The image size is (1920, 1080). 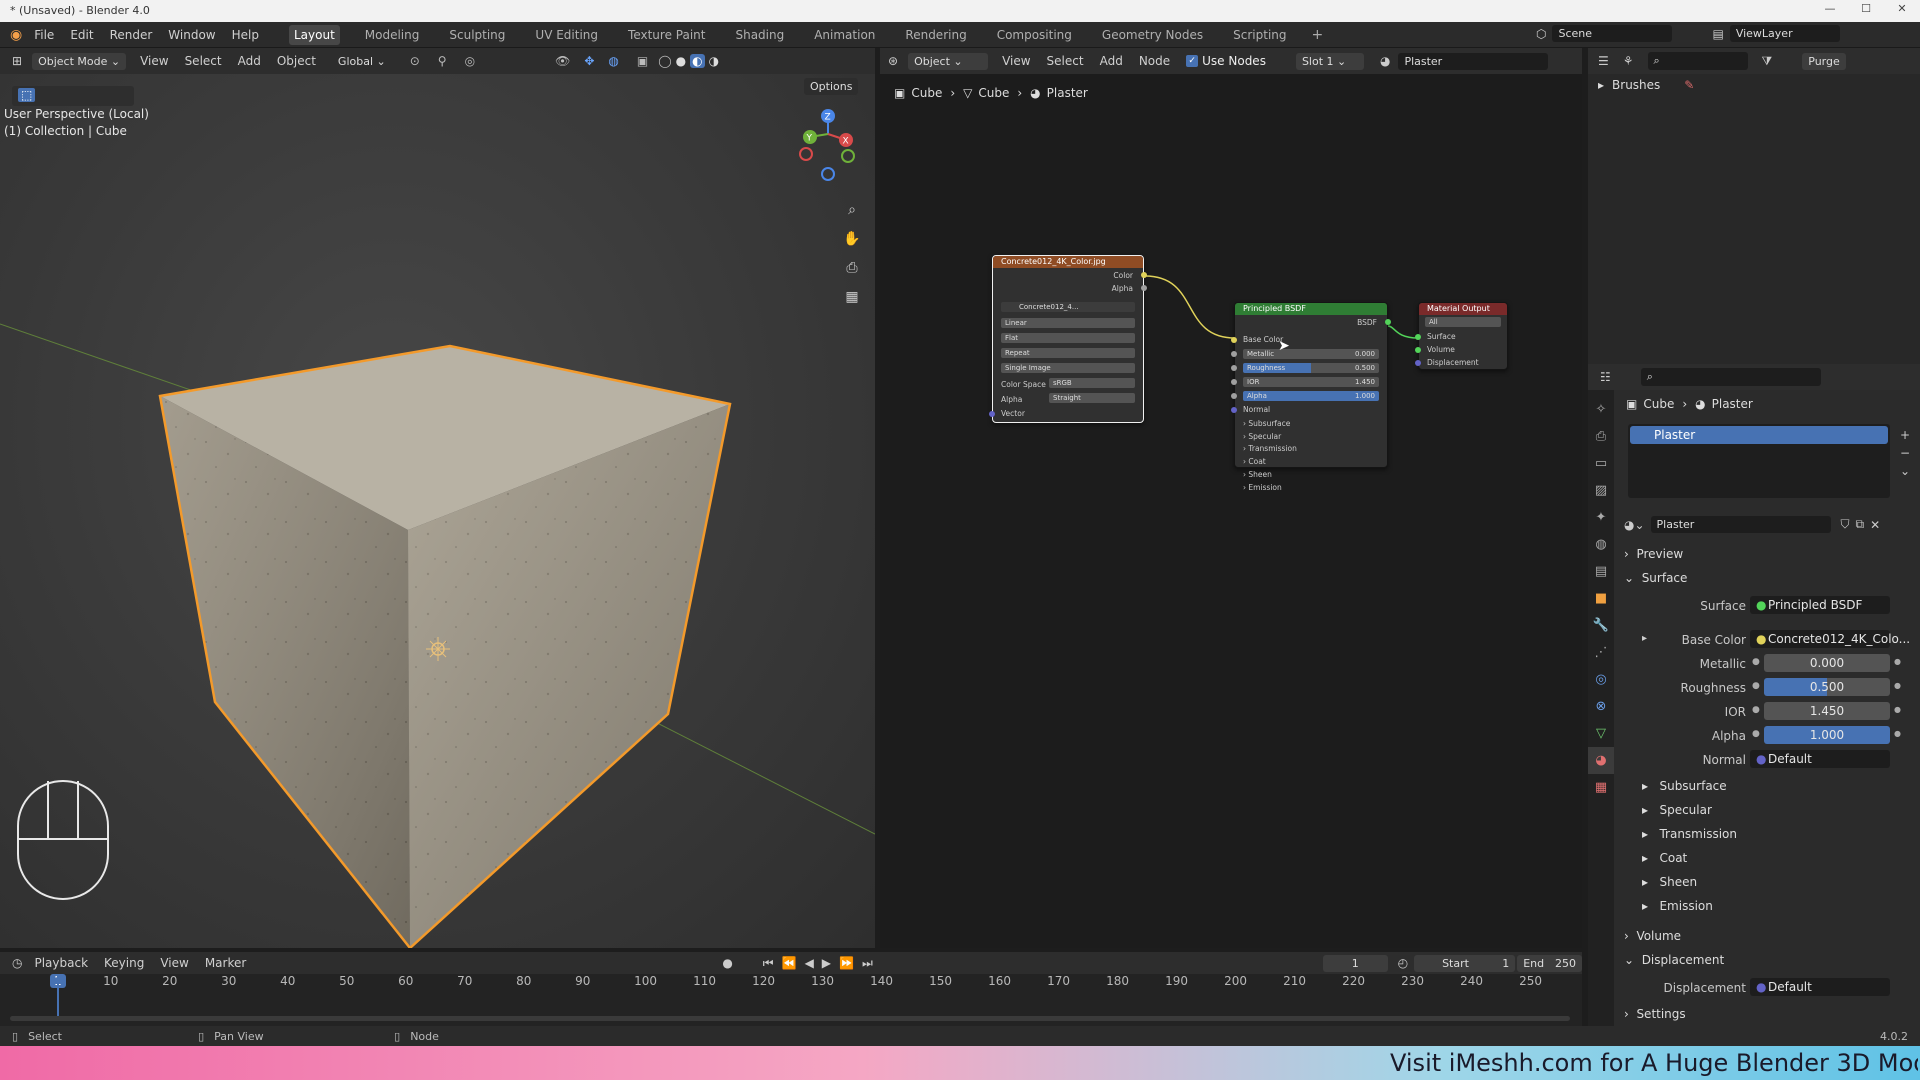 What do you see at coordinates (844, 35) in the screenshot?
I see `tab-animation: Animation` at bounding box center [844, 35].